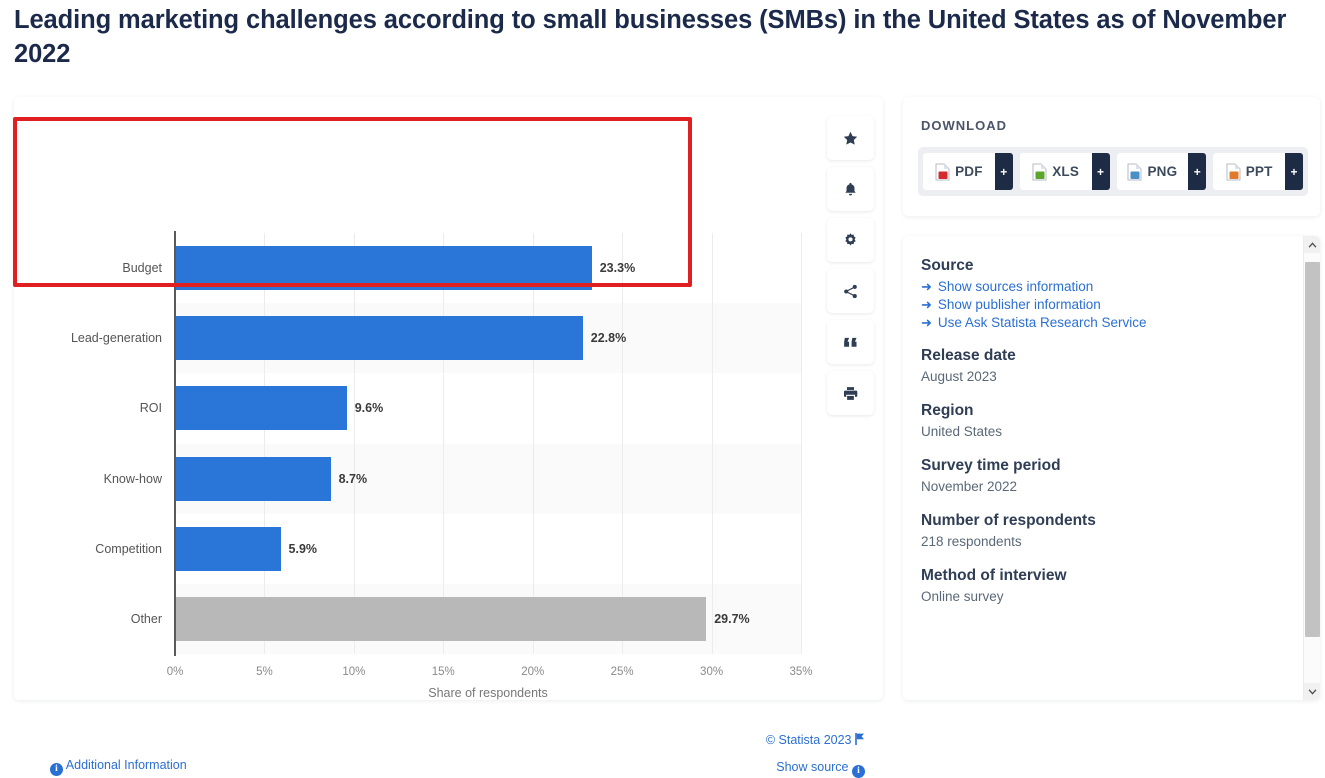  I want to click on print-button, so click(850, 393).